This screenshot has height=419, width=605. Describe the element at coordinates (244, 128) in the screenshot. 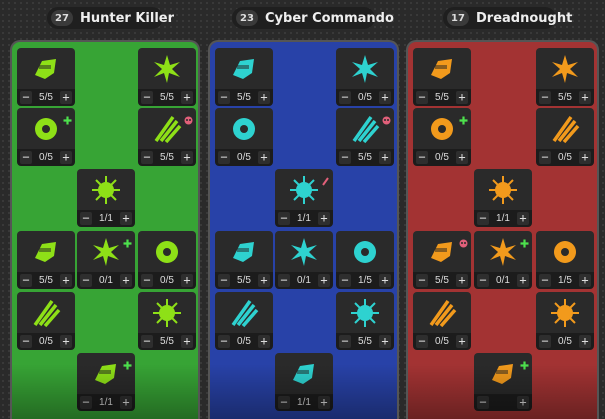

I see `guitar-weapon-icon` at that location.